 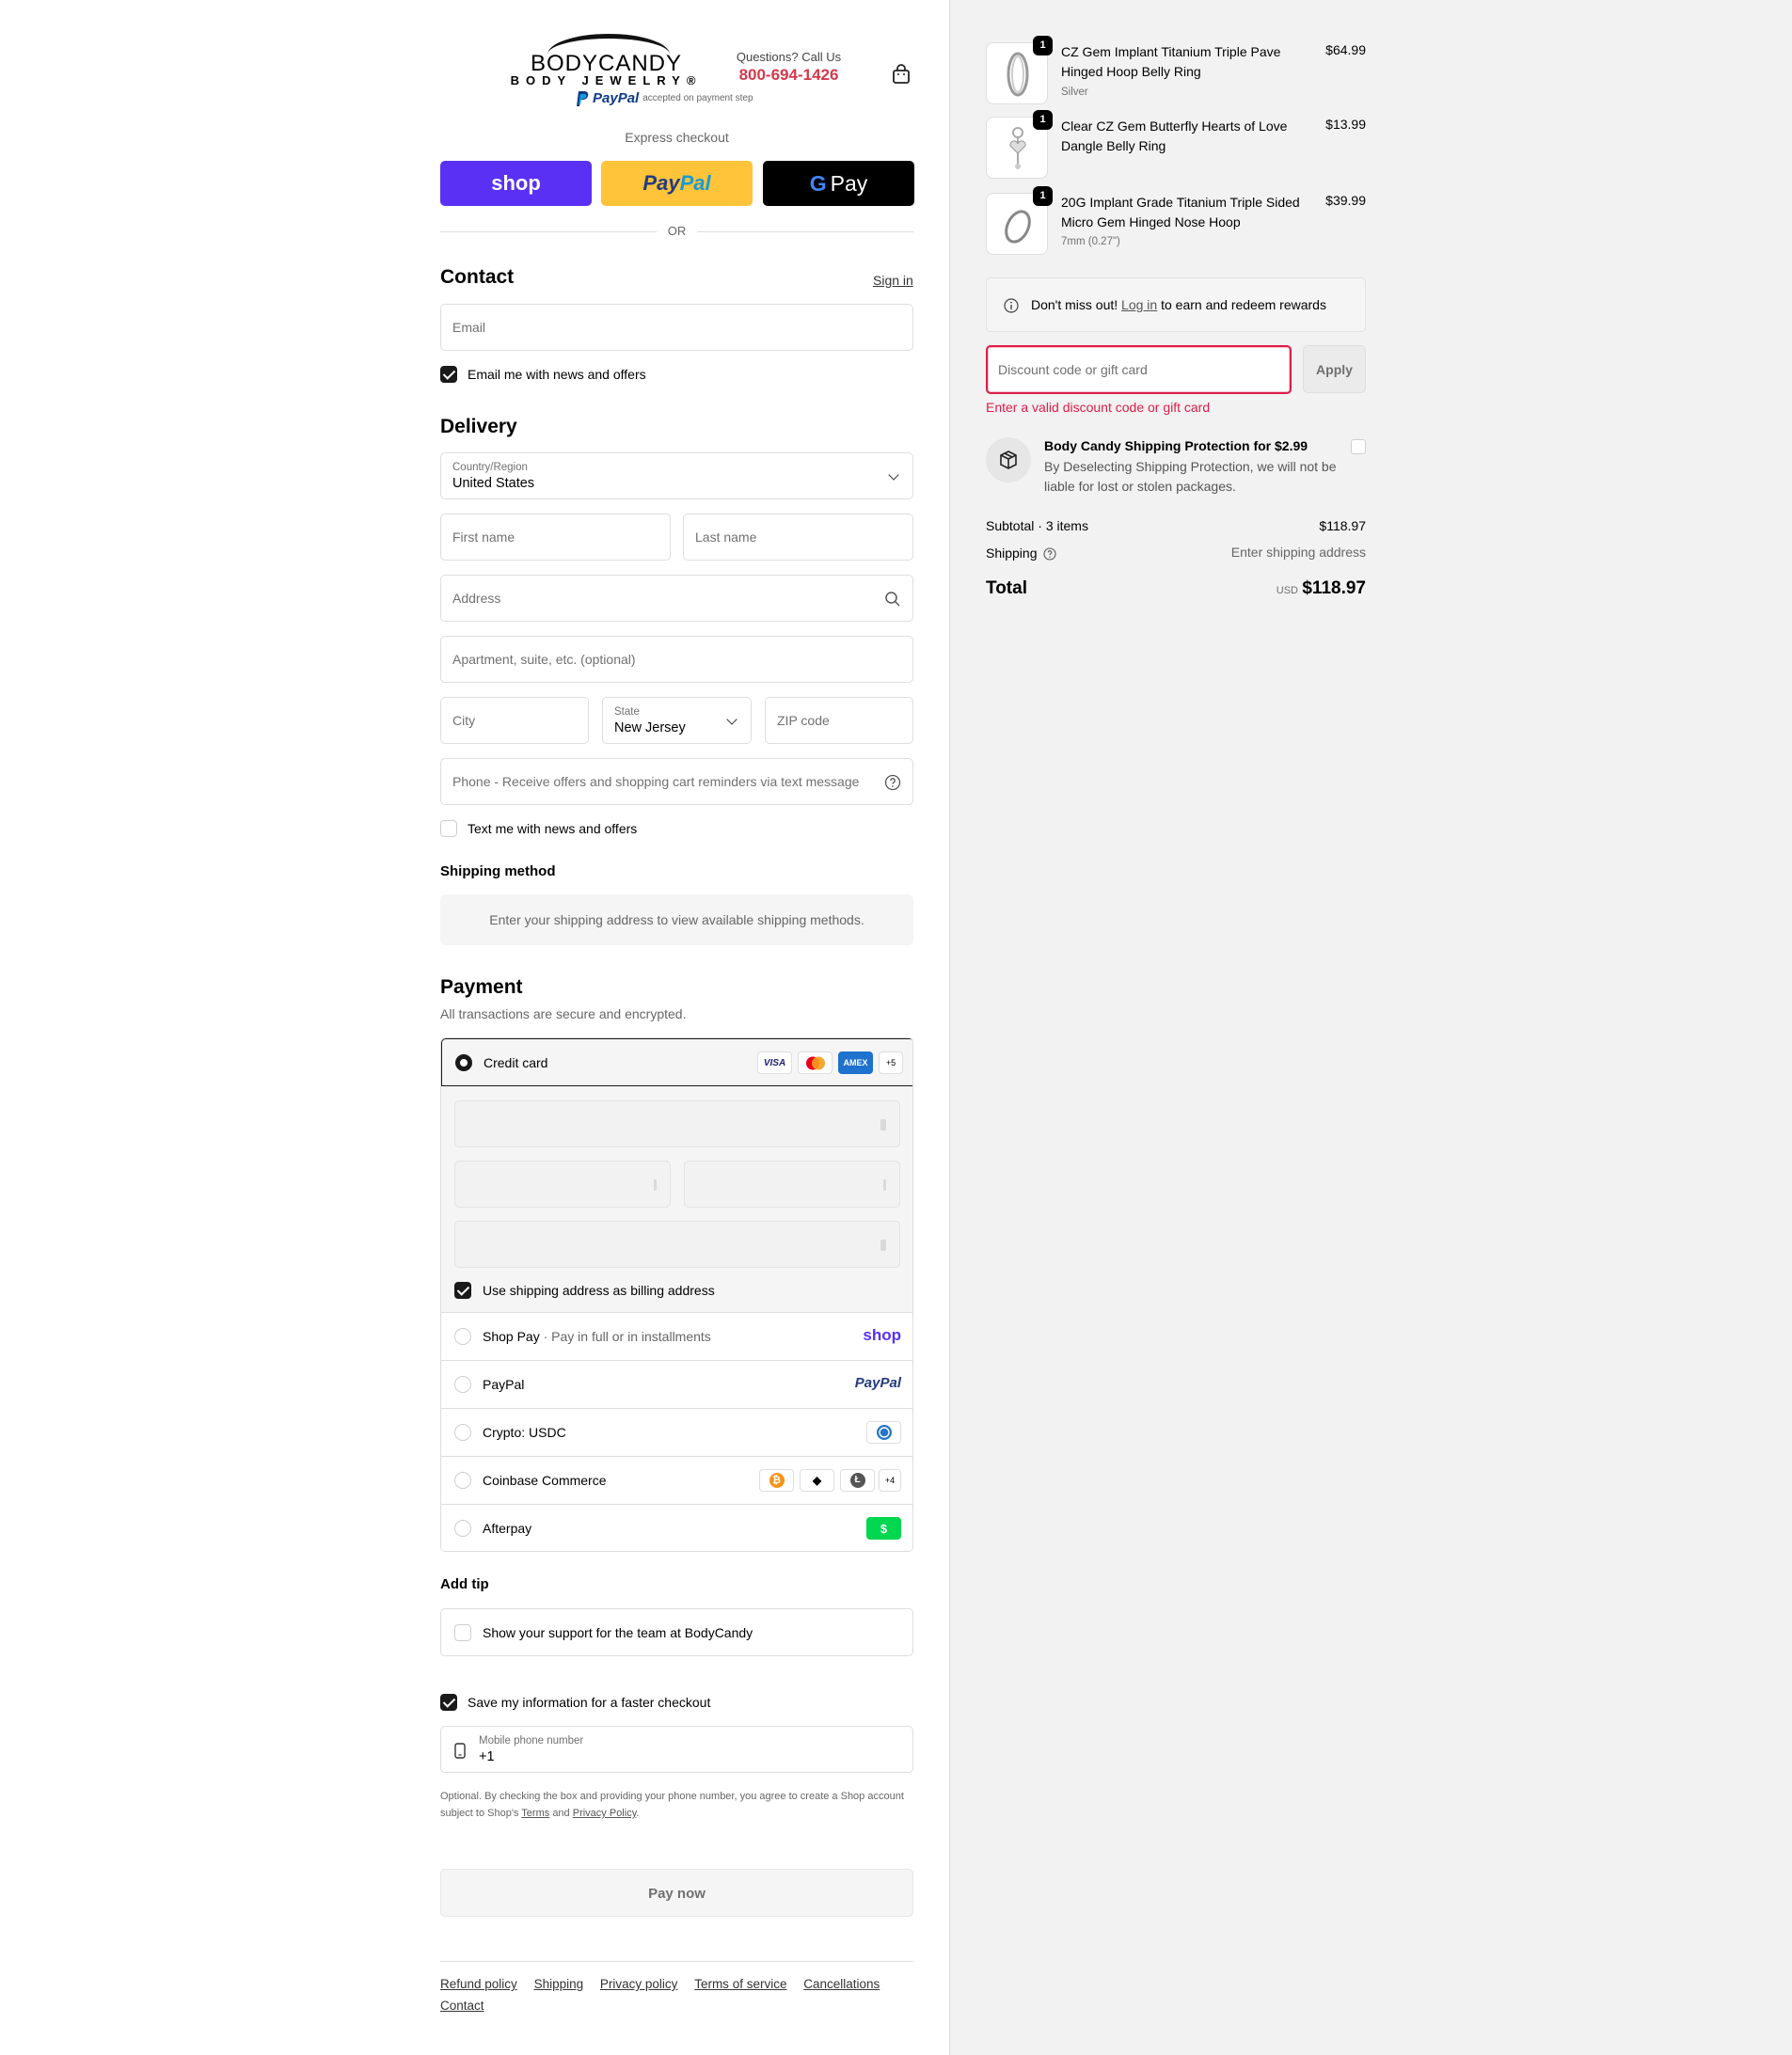 I want to click on google-pay-button: G Pay, so click(x=839, y=183).